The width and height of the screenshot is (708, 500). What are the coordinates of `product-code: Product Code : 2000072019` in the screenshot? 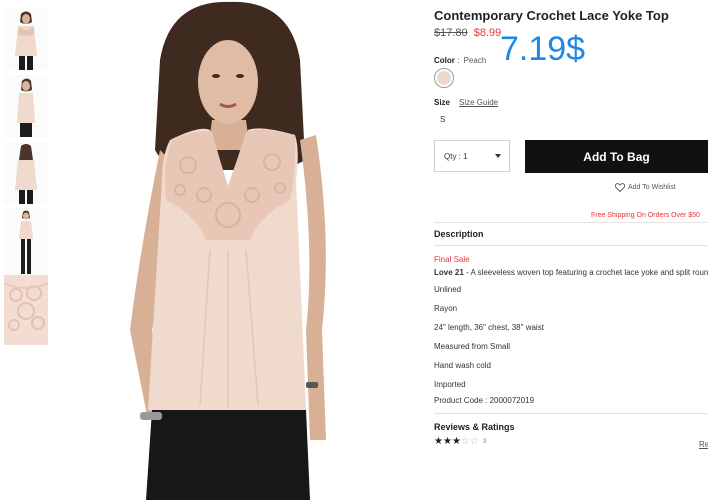 It's located at (484, 400).